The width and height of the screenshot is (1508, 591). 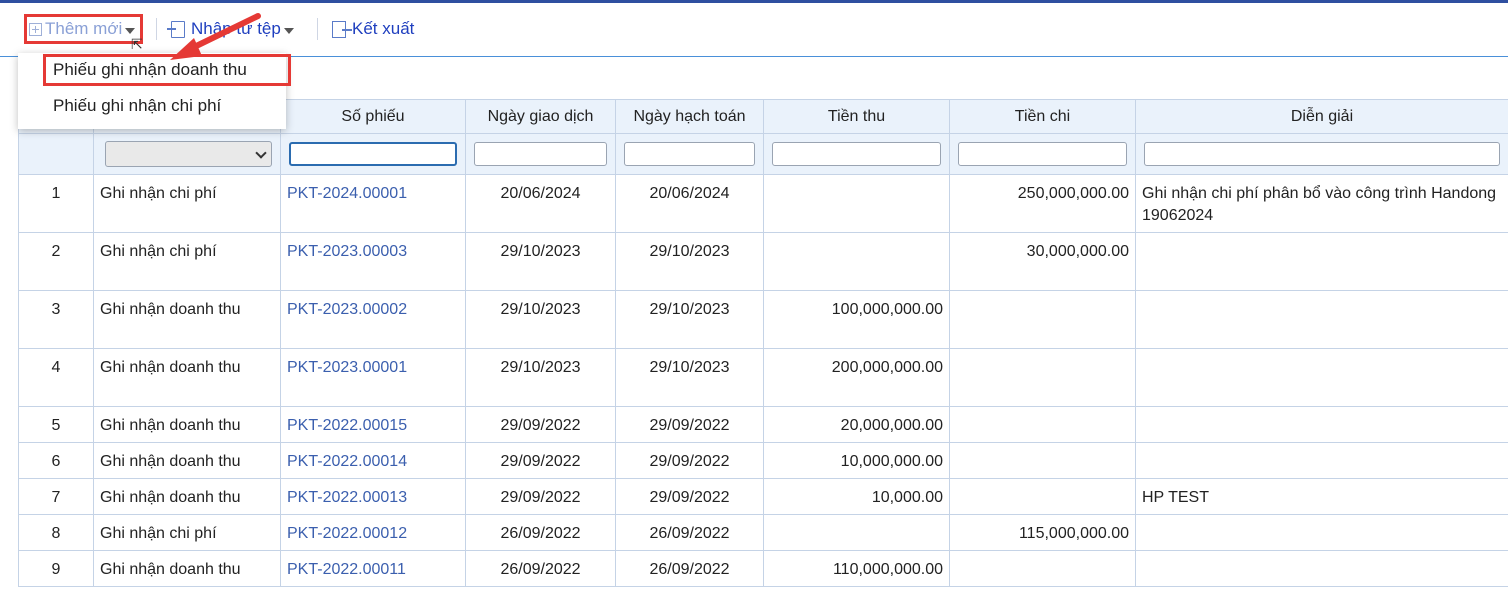 I want to click on row-index: 3, so click(x=56, y=309).